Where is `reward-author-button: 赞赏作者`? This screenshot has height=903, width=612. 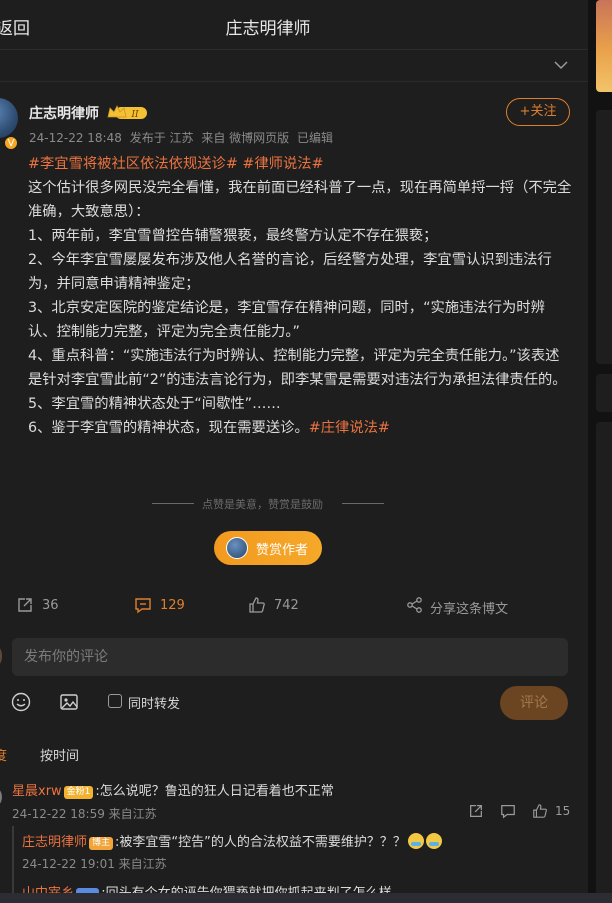 reward-author-button: 赞赏作者 is located at coordinates (268, 548).